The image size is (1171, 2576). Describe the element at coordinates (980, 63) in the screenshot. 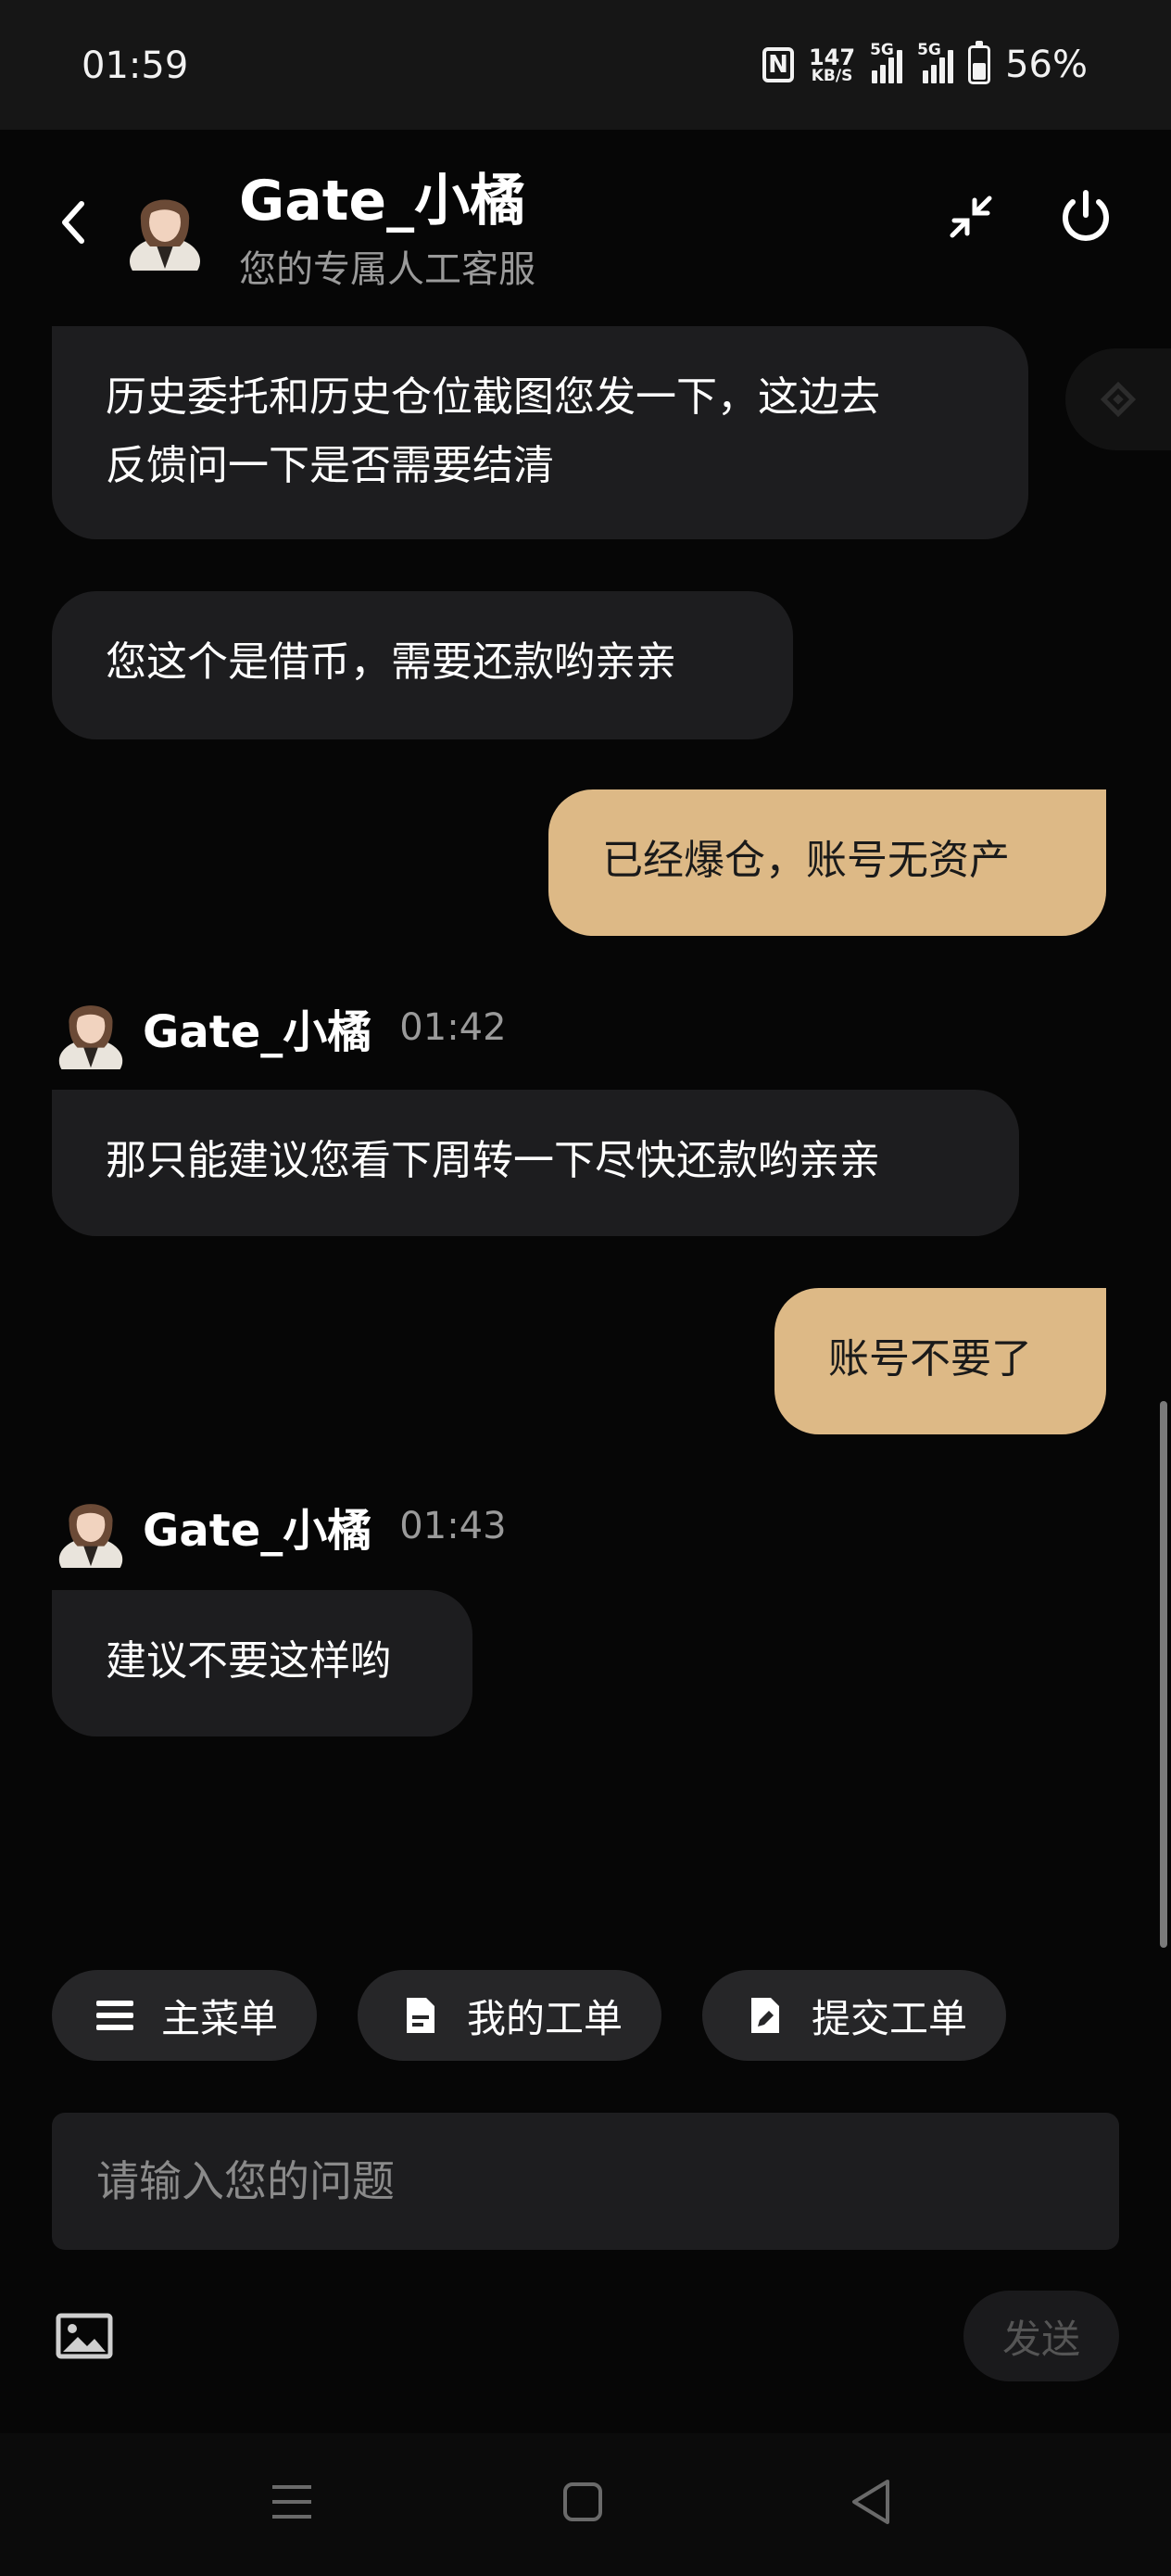

I see `battery-icon` at that location.